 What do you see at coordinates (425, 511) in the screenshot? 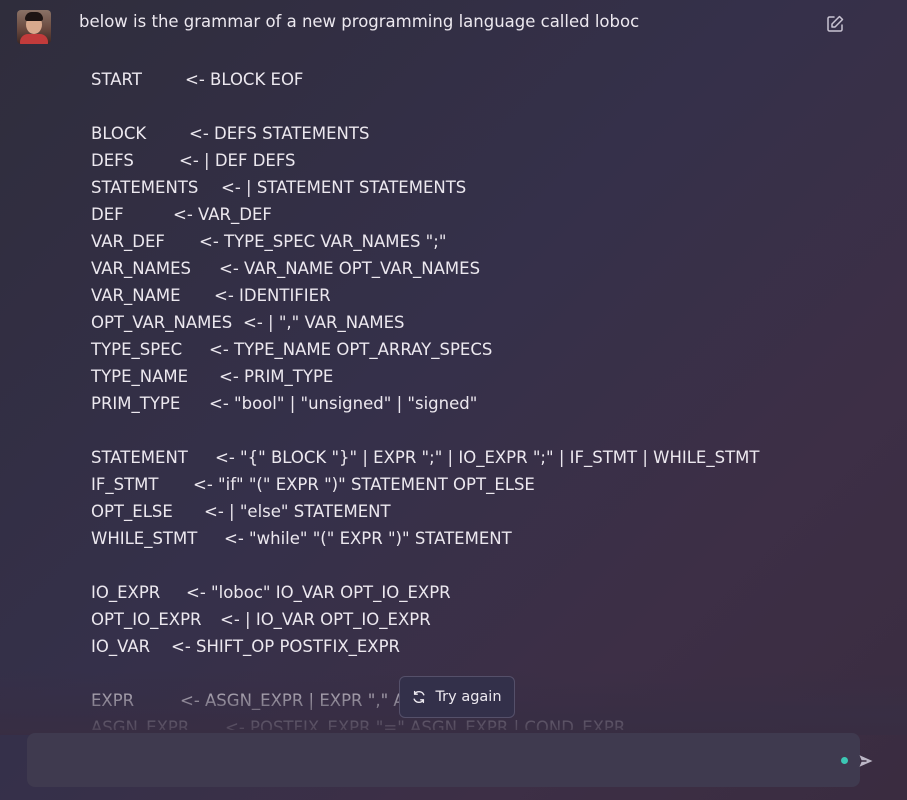
I see `grammar-rule: OPT_ELSE <- | "else" STATEMENT` at bounding box center [425, 511].